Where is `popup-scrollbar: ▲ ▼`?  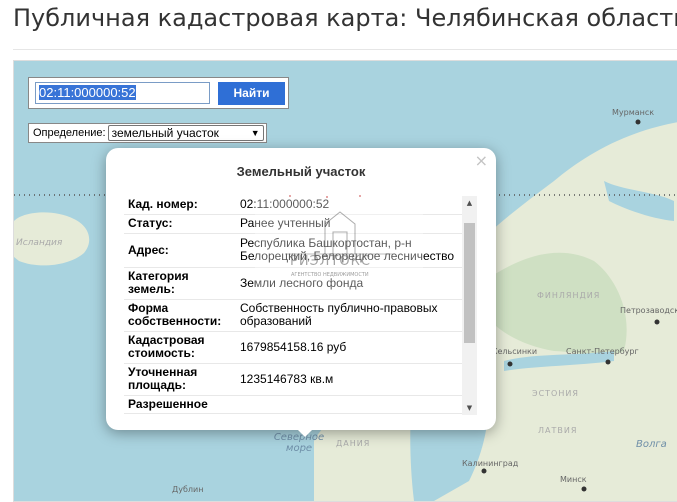
popup-scrollbar: ▲ ▼ is located at coordinates (469, 305).